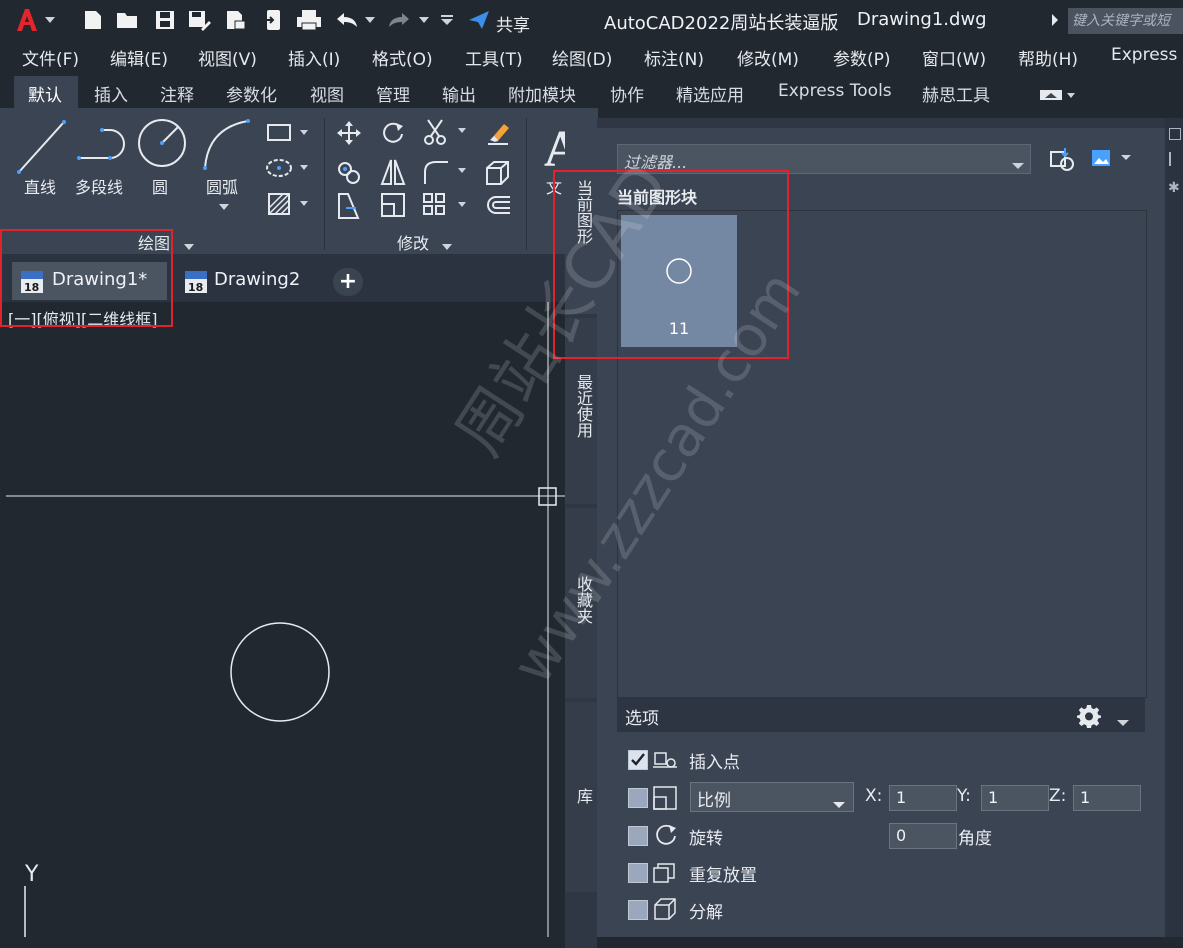 This screenshot has width=1183, height=948. I want to click on polyline-tool-icon, so click(103, 144).